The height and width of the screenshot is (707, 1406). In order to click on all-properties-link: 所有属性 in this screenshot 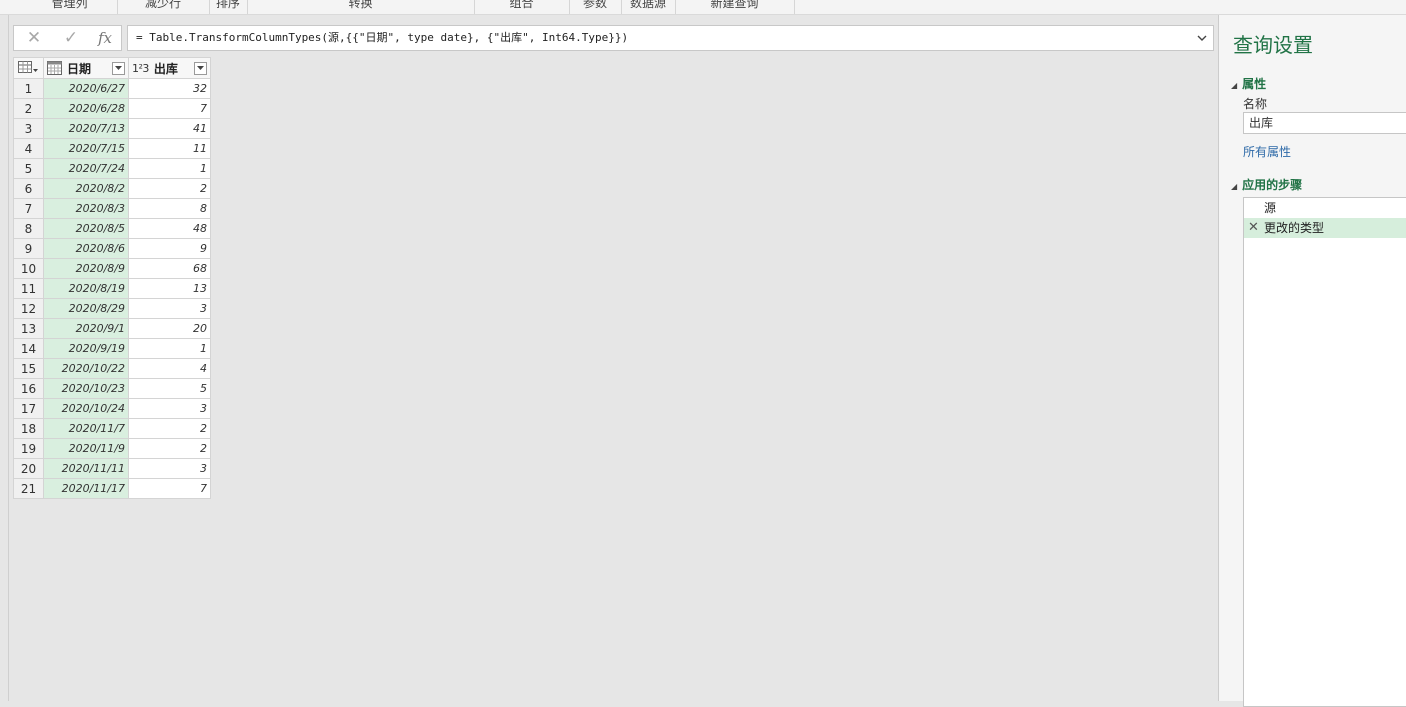, I will do `click(1267, 151)`.